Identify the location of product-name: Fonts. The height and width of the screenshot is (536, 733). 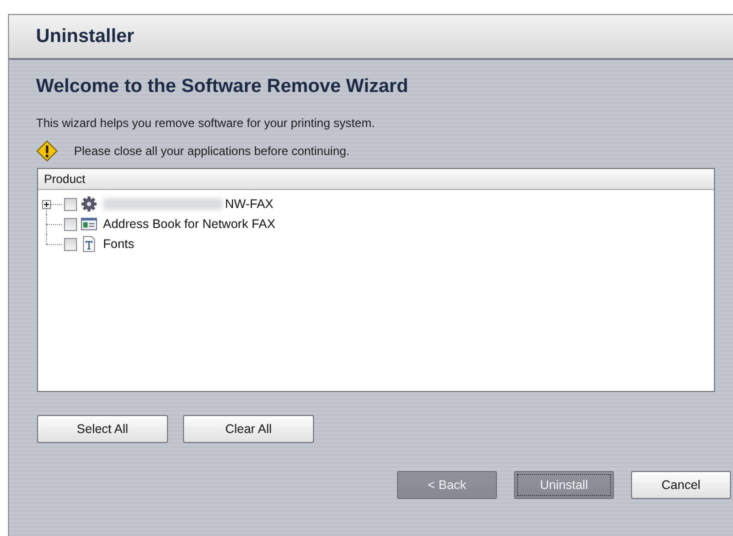
(118, 244).